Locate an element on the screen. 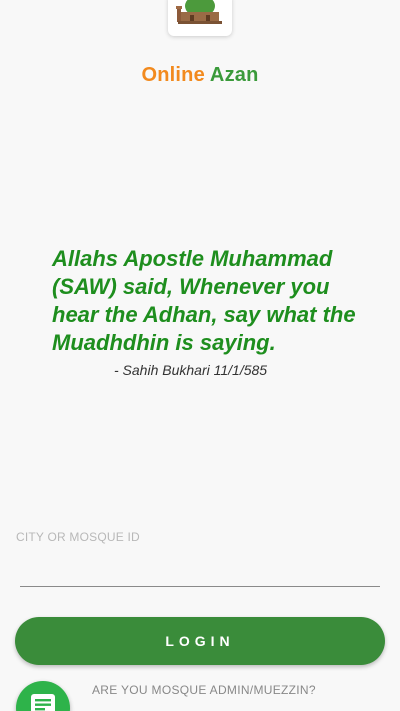  app-title: Online Azan is located at coordinates (200, 75).